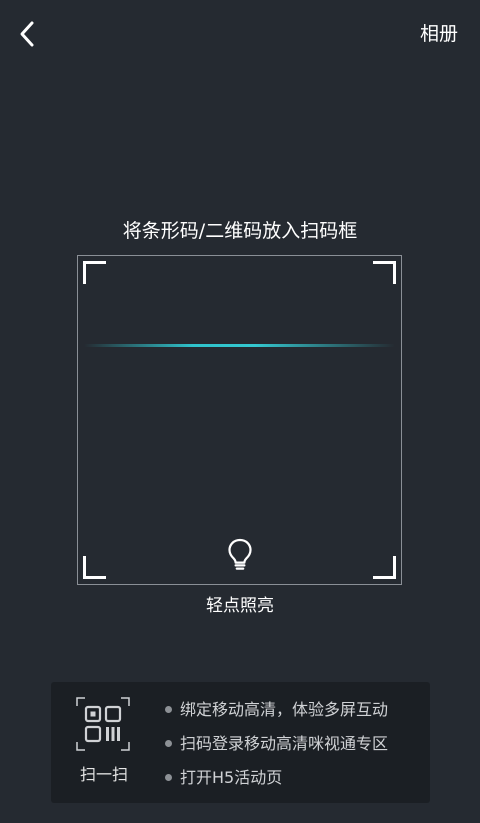  I want to click on frame-corner-bottom-left, so click(94, 567).